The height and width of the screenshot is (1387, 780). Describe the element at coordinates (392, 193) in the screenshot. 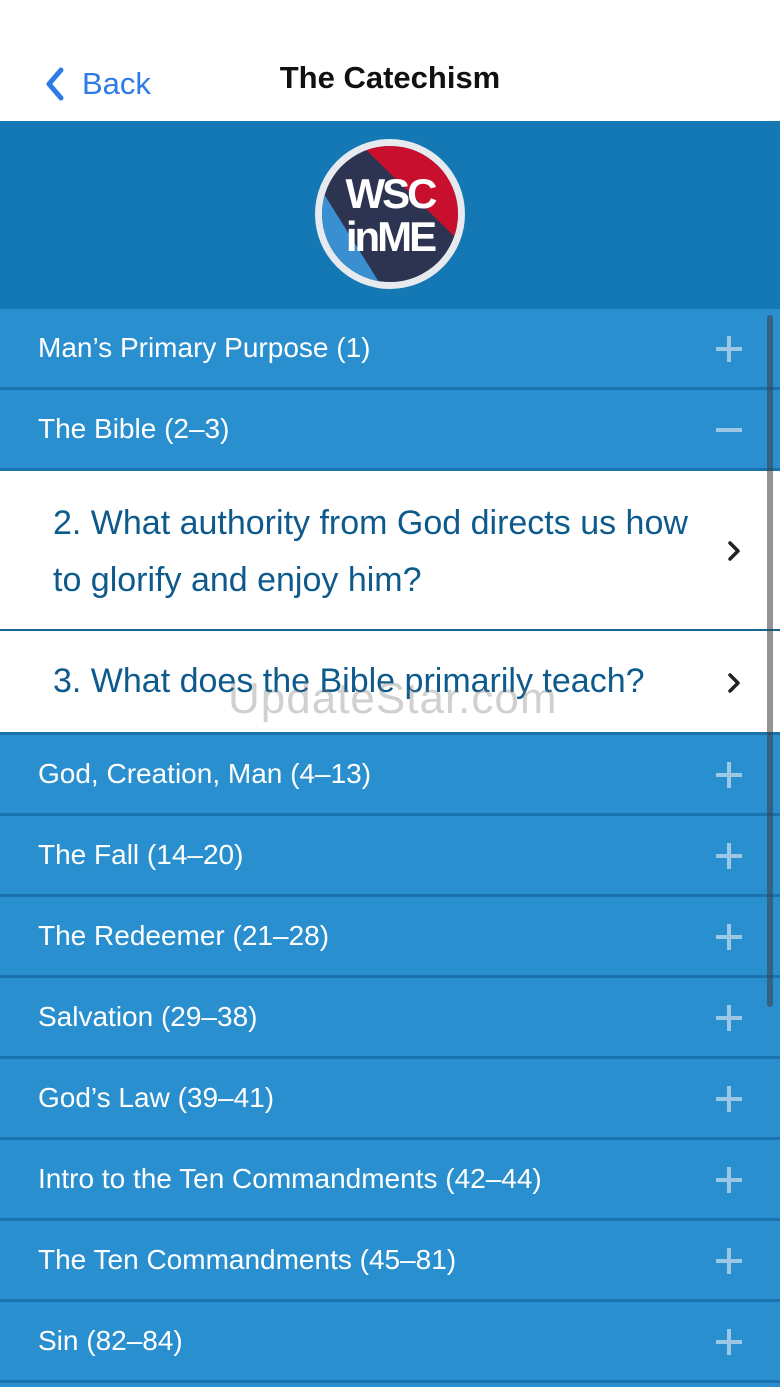

I see `logo-text-line1: WSC` at that location.